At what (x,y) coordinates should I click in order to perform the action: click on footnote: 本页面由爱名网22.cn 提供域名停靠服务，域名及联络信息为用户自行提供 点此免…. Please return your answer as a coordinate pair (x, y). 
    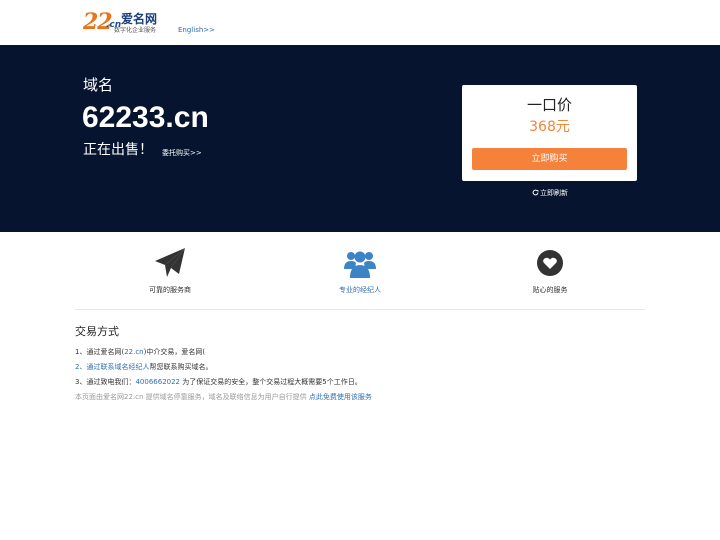
    Looking at the image, I should click on (223, 397).